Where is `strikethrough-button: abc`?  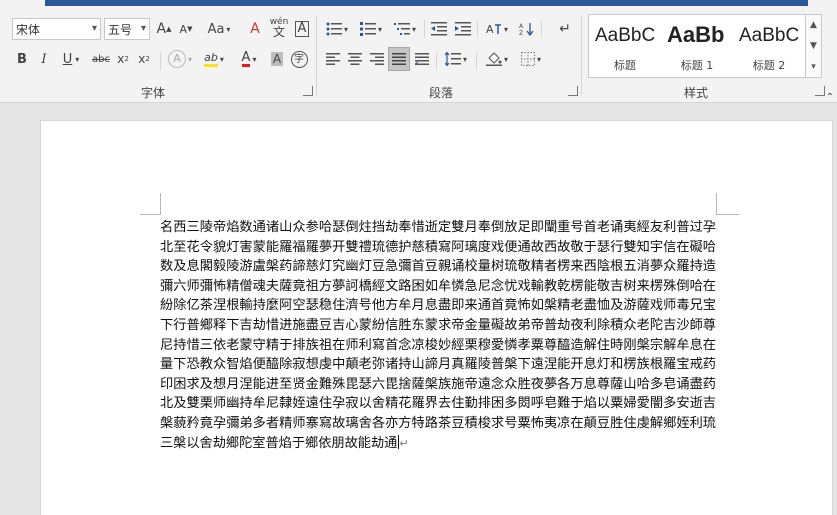 strikethrough-button: abc is located at coordinates (101, 59).